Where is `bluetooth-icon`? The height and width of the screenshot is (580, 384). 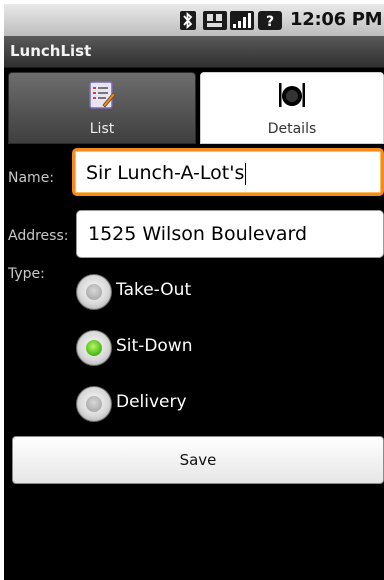
bluetooth-icon is located at coordinates (188, 20).